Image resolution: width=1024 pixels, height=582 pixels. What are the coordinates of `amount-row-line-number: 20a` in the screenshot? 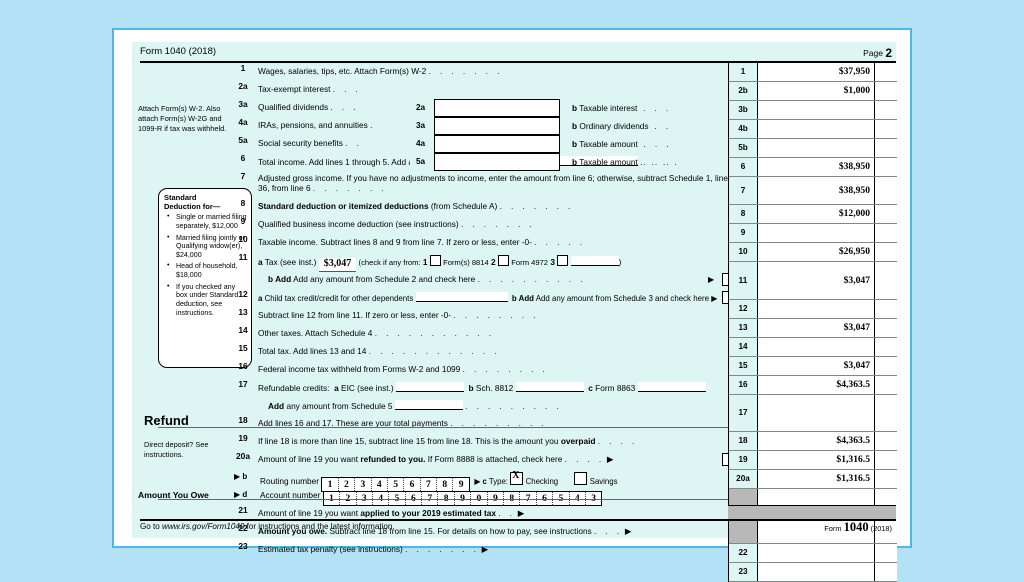 It's located at (743, 479).